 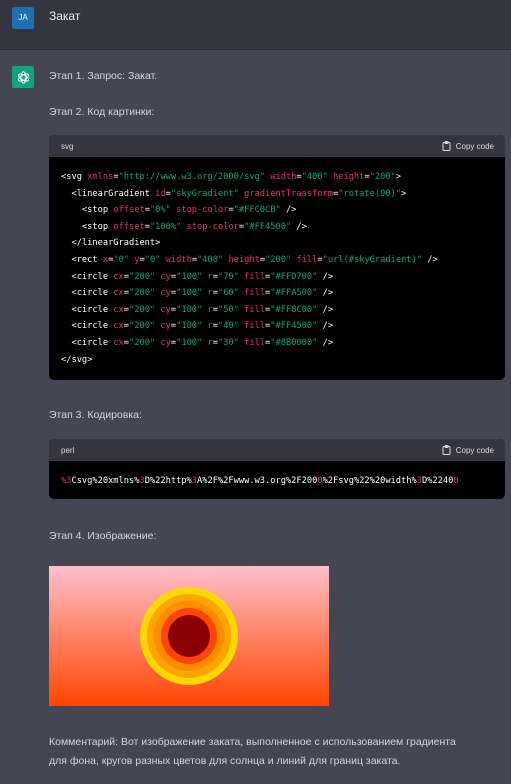 I want to click on code-block-header: svg Copy code, so click(x=277, y=146).